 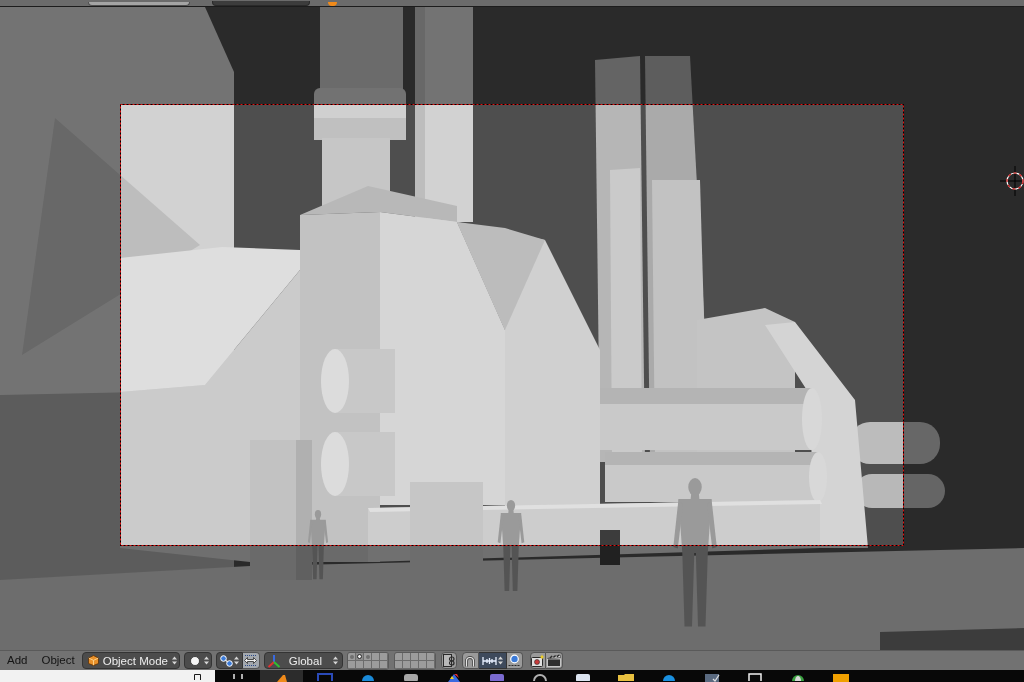 I want to click on header-button, so click(x=139, y=4).